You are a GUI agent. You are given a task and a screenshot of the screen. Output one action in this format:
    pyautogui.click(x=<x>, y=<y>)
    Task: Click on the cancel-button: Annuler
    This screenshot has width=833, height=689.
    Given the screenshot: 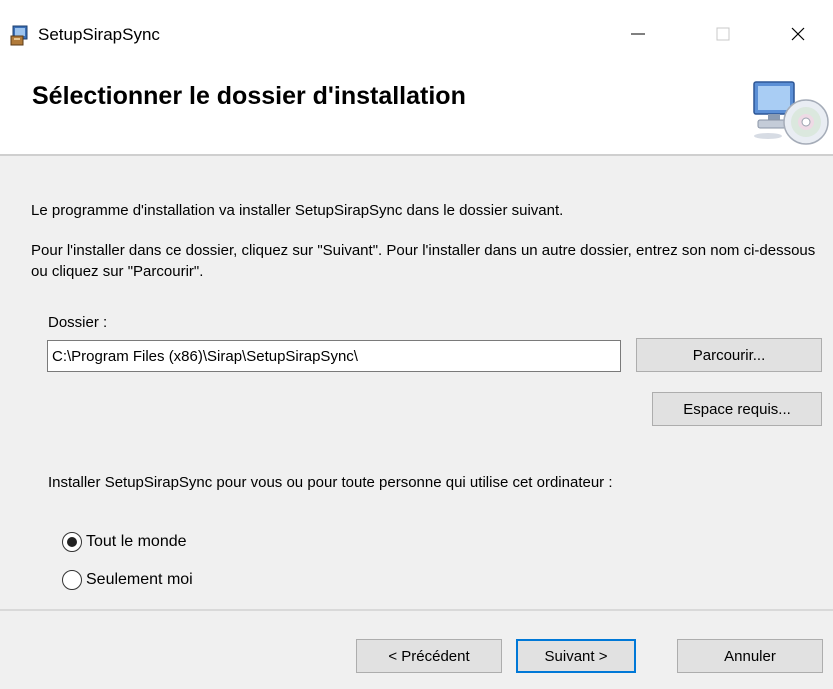 What is the action you would take?
    pyautogui.click(x=750, y=656)
    